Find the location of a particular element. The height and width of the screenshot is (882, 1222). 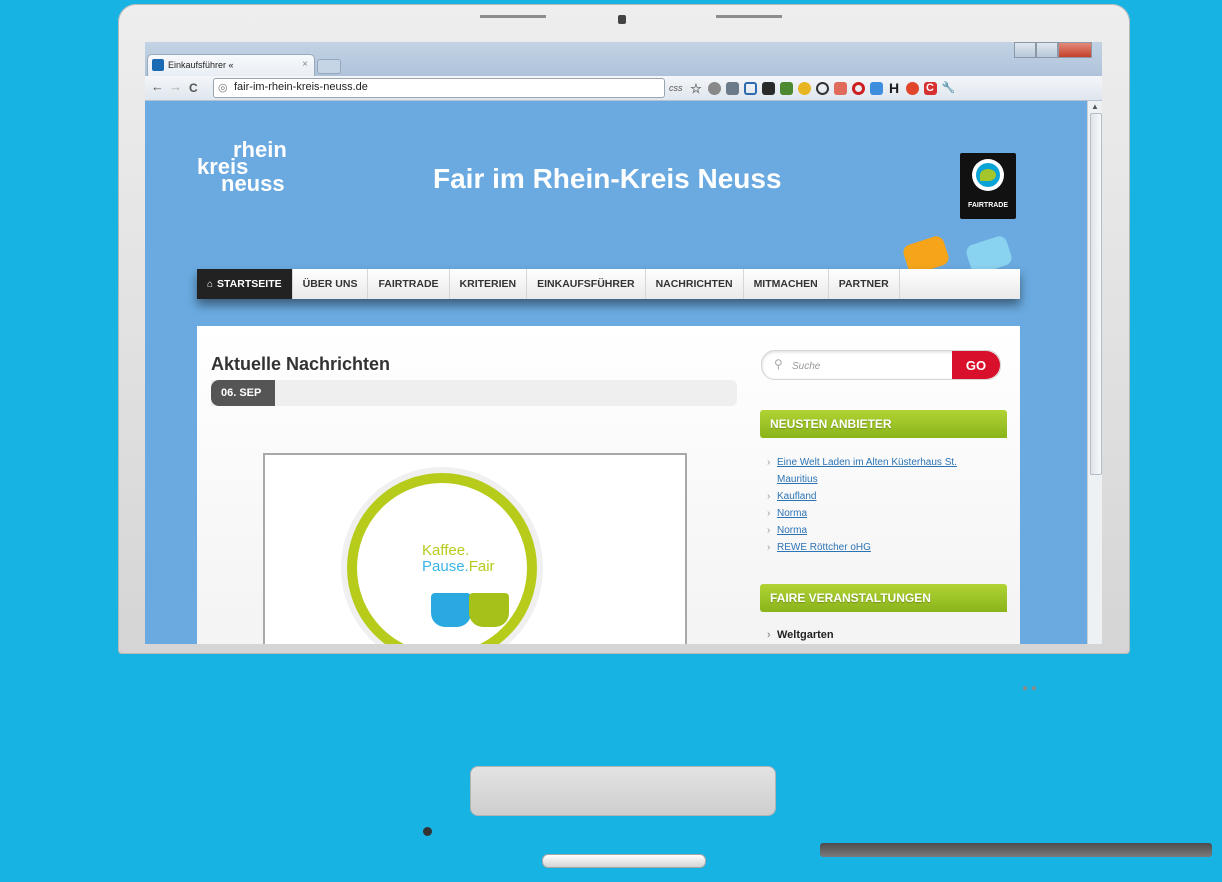

widget-title-newest: NEUSTEN ANBIETER is located at coordinates (883, 424).